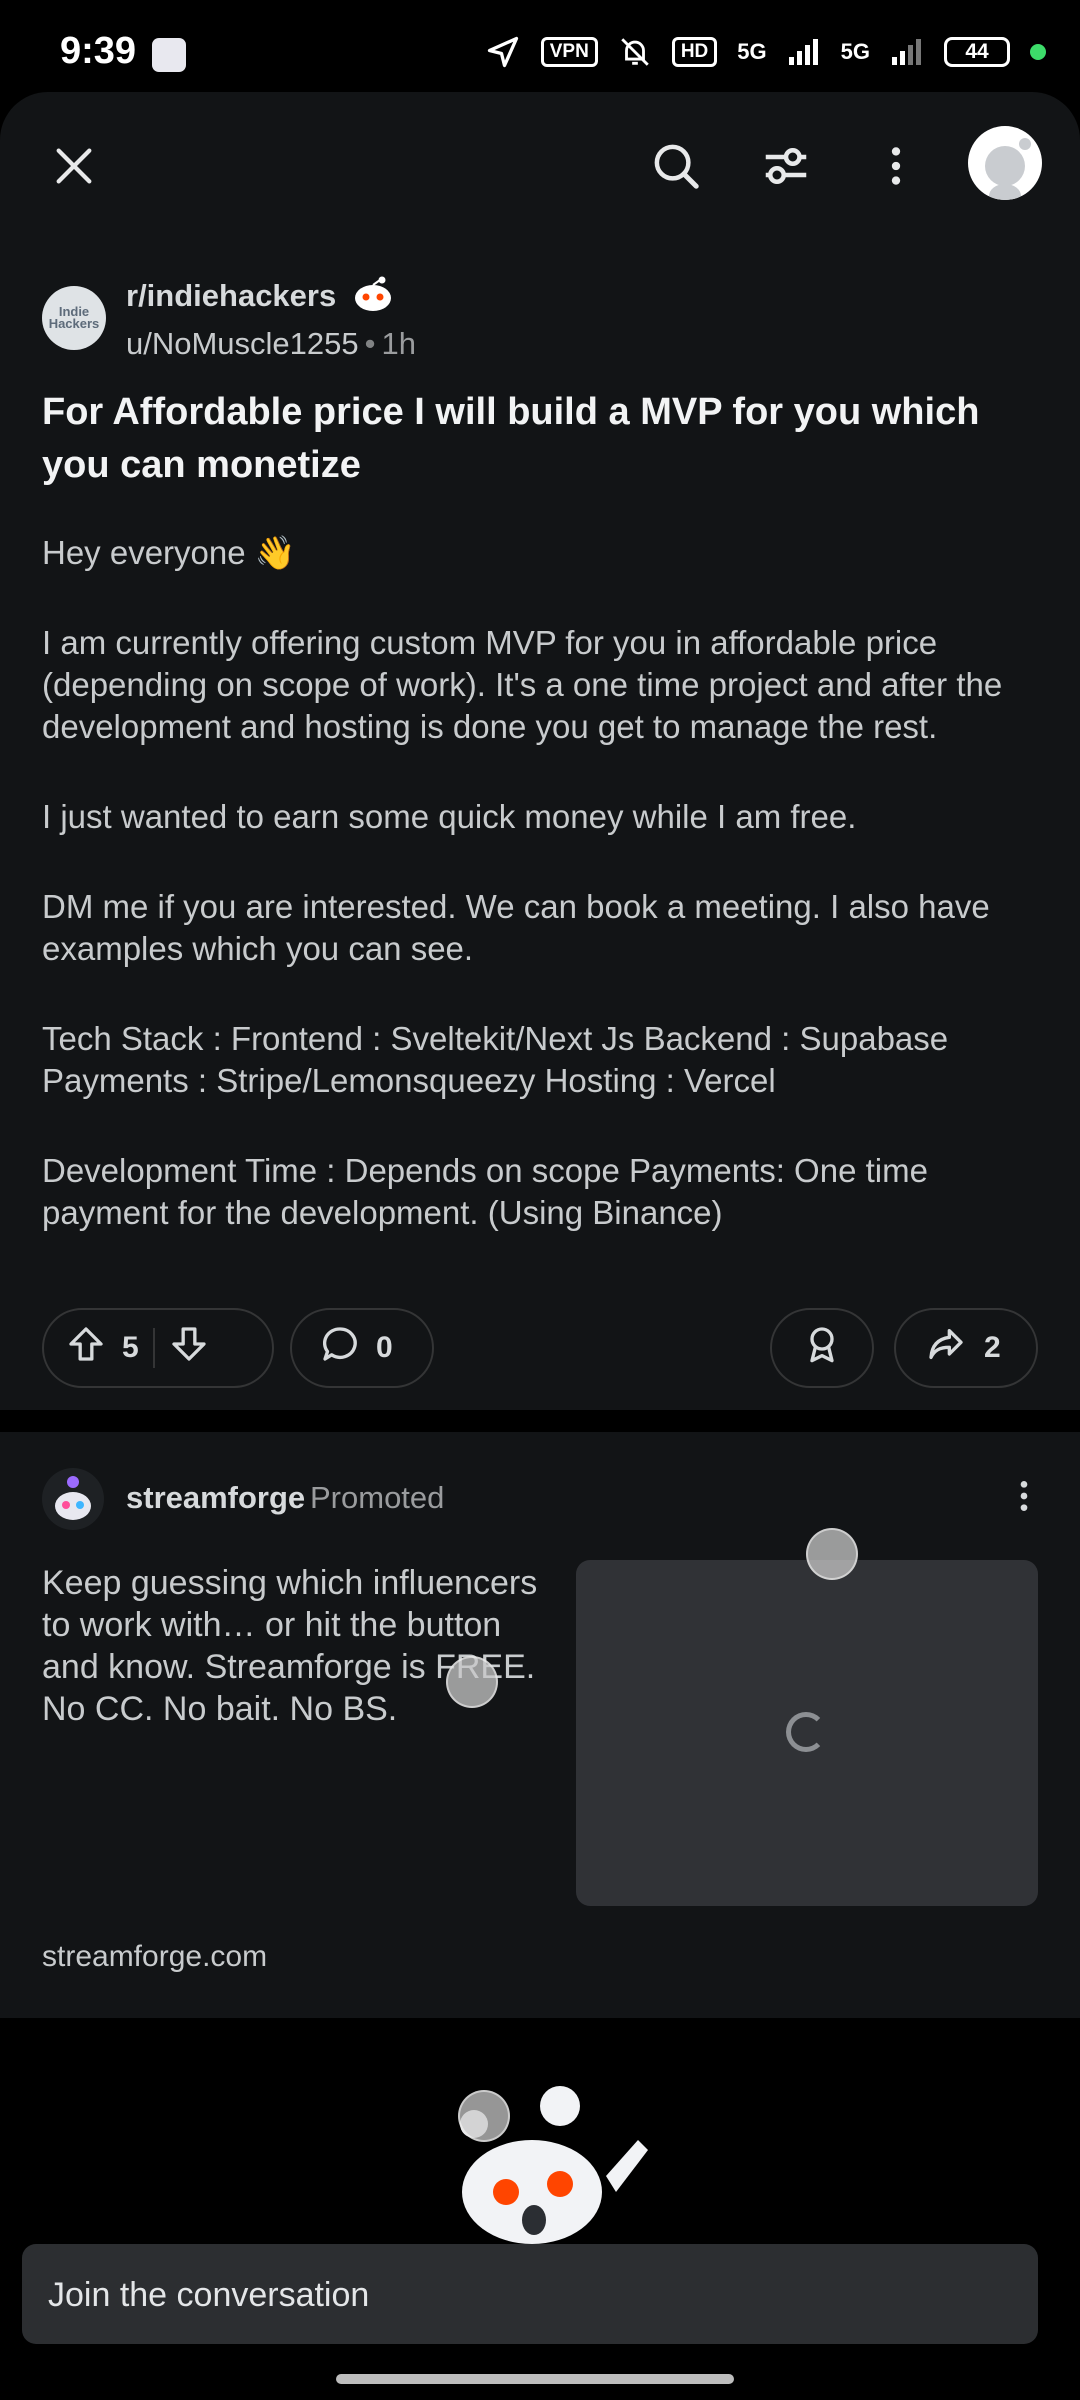 Image resolution: width=1080 pixels, height=2400 pixels. What do you see at coordinates (169, 55) in the screenshot?
I see `app-notification-icon` at bounding box center [169, 55].